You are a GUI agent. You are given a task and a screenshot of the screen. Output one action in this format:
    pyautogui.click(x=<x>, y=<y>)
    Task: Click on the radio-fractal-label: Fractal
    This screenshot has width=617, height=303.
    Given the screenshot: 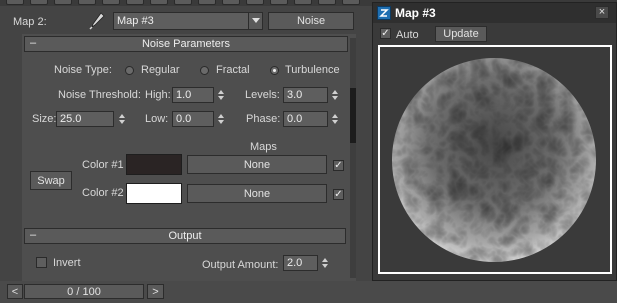 What is the action you would take?
    pyautogui.click(x=233, y=70)
    